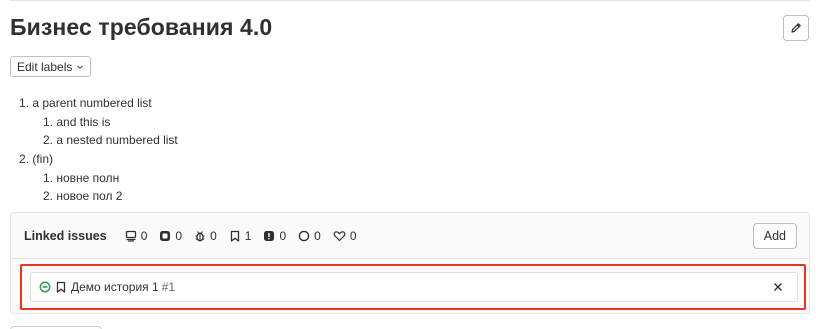 Image resolution: width=820 pixels, height=329 pixels. Describe the element at coordinates (144, 235) in the screenshot. I see `requirement-count-value: 0` at that location.